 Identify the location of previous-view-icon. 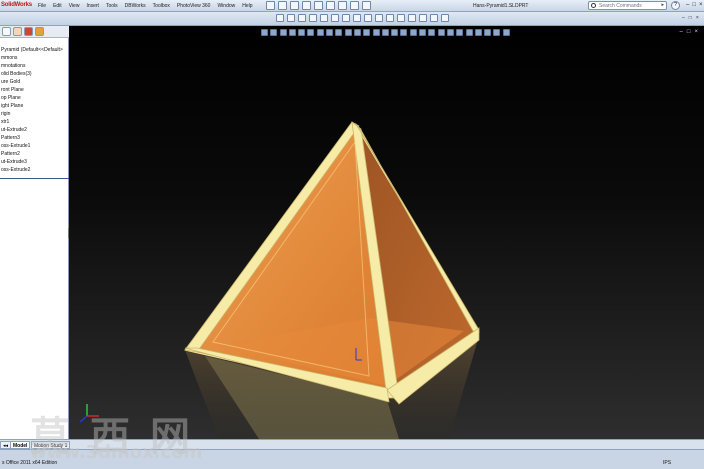
(311, 32).